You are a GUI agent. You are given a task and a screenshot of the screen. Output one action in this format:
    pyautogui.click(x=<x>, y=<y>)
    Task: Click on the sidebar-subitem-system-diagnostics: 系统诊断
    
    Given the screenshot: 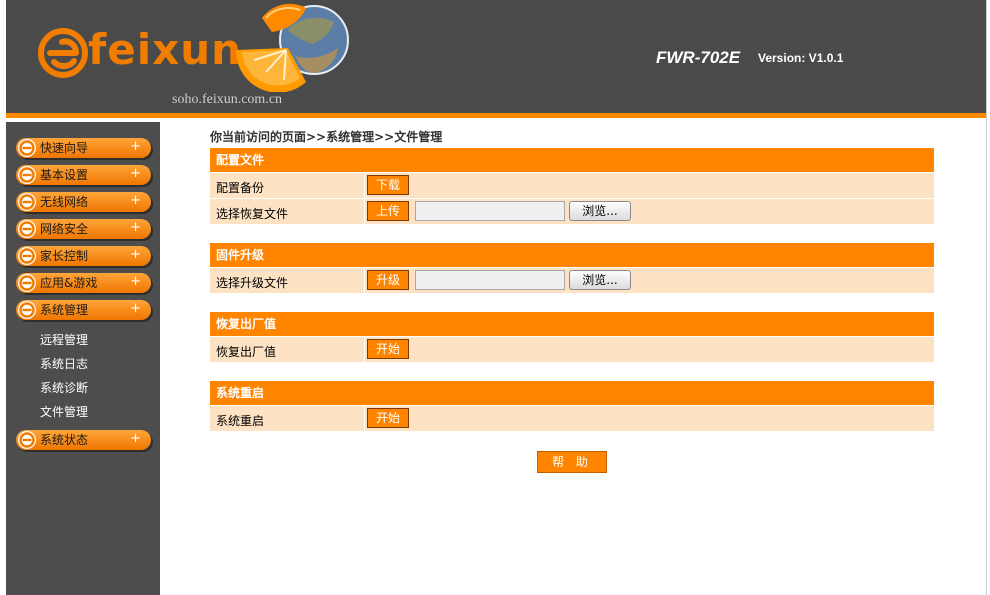 What is the action you would take?
    pyautogui.click(x=64, y=388)
    